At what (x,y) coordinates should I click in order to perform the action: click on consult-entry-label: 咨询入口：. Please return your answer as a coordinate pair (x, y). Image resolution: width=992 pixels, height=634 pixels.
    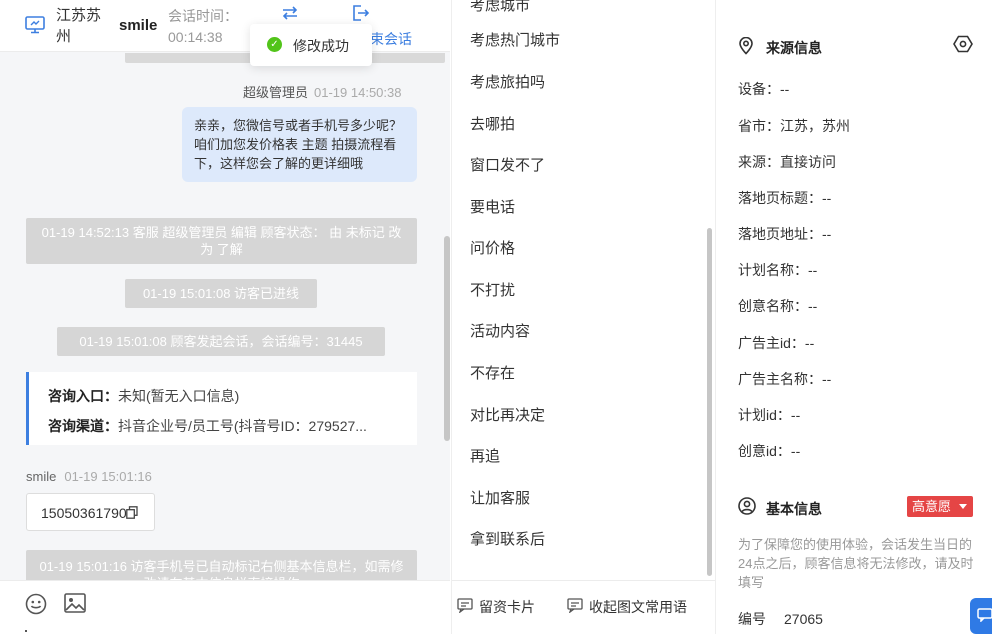
    Looking at the image, I should click on (83, 396).